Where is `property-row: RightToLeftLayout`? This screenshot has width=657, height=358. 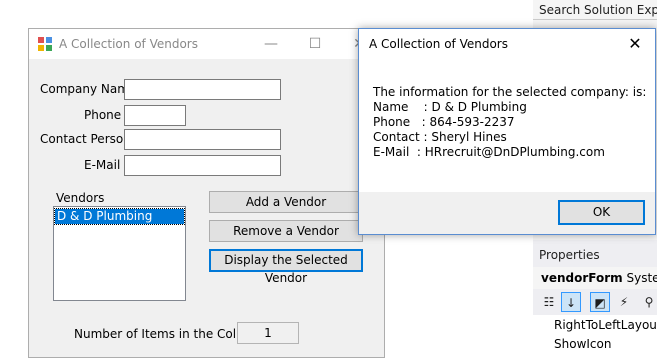
property-row: RightToLeftLayout is located at coordinates (605, 325).